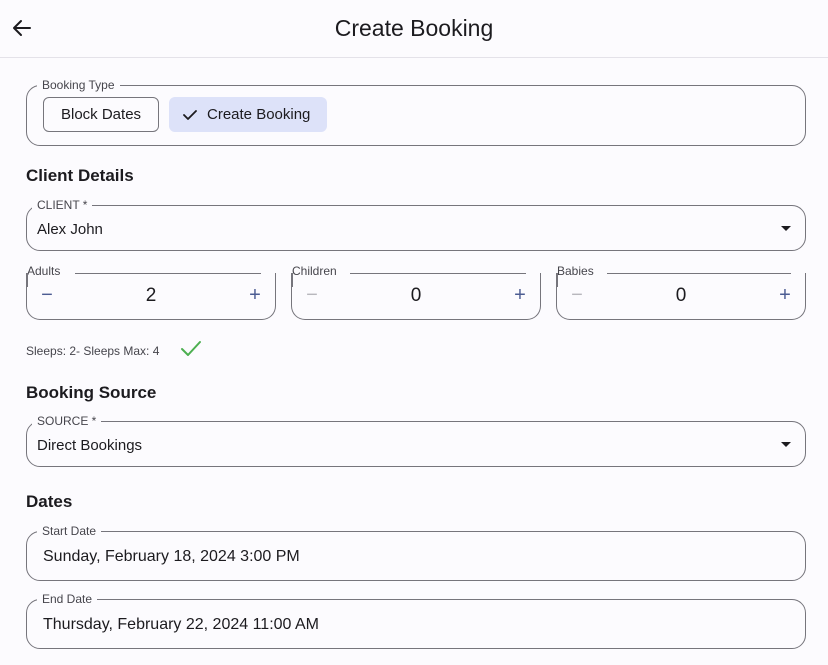 Image resolution: width=828 pixels, height=665 pixels. What do you see at coordinates (255, 295) in the screenshot?
I see `adults-increment-button: +` at bounding box center [255, 295].